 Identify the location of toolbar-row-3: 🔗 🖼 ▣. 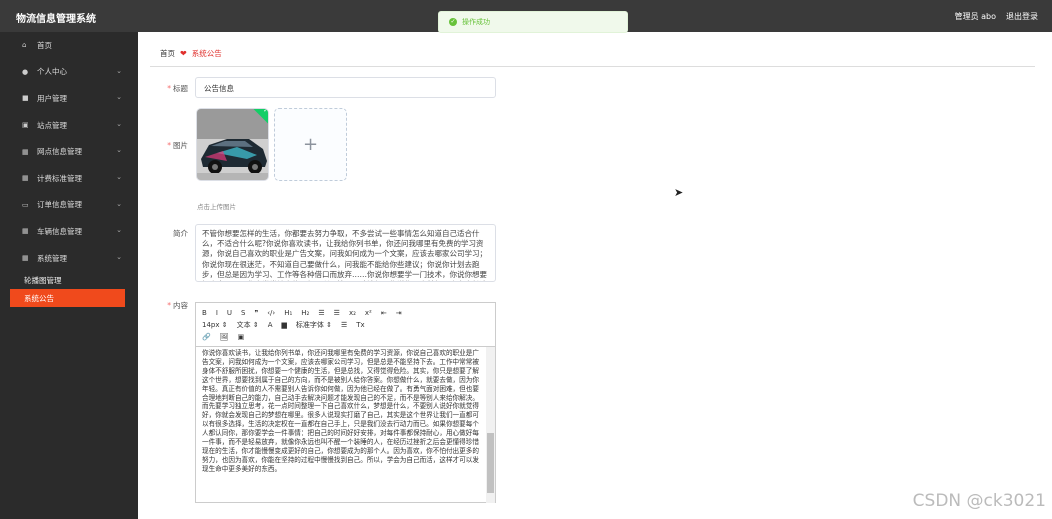
(345, 337).